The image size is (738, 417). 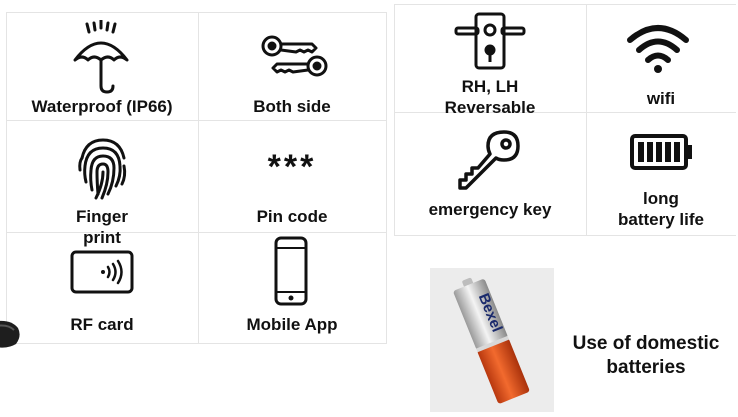 I want to click on rf-card-icon, so click(x=102, y=272).